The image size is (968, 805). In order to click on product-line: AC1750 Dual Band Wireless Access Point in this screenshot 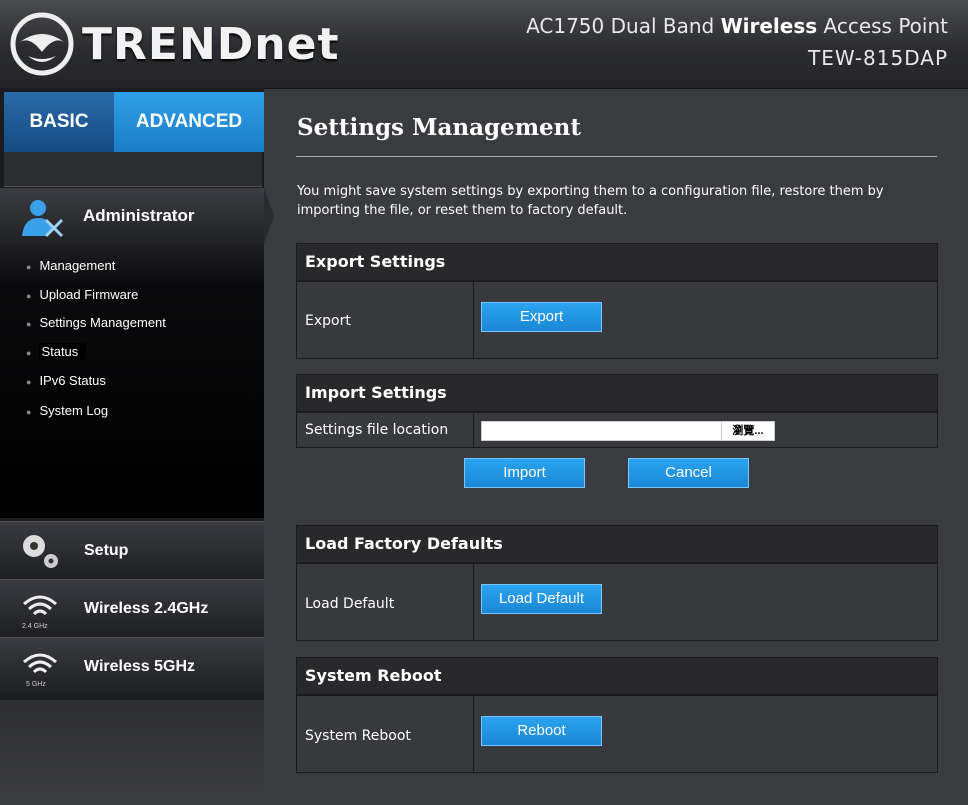, I will do `click(737, 26)`.